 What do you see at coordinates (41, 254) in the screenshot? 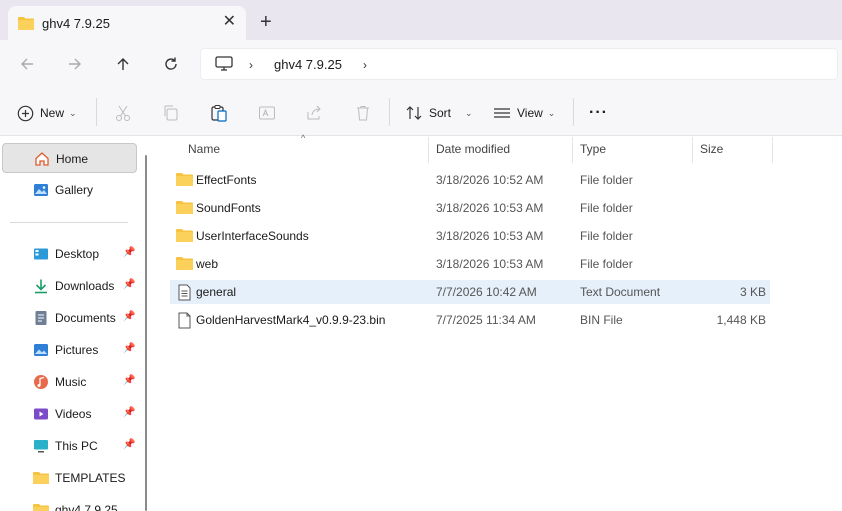
I see `desktop-icon` at bounding box center [41, 254].